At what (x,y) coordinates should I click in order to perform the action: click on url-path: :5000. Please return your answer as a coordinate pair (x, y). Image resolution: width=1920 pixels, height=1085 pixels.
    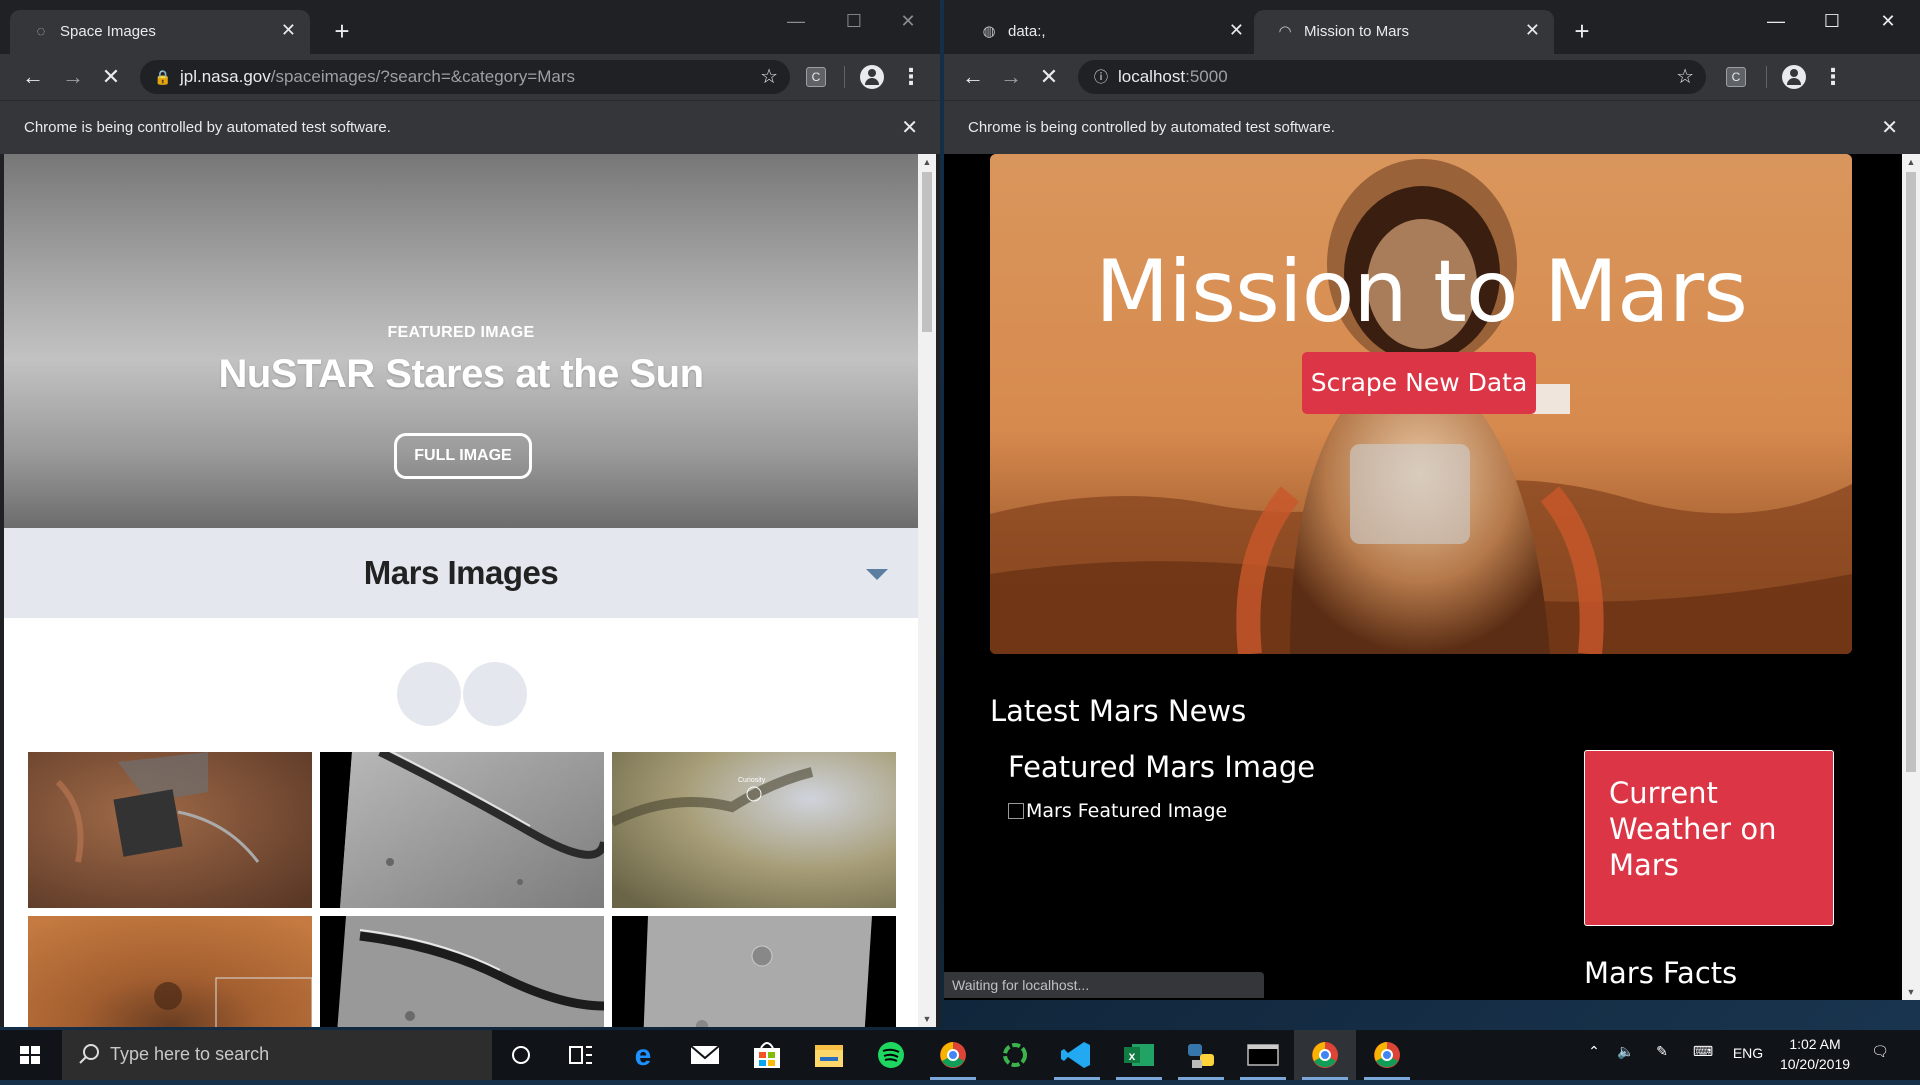
    Looking at the image, I should click on (1206, 76).